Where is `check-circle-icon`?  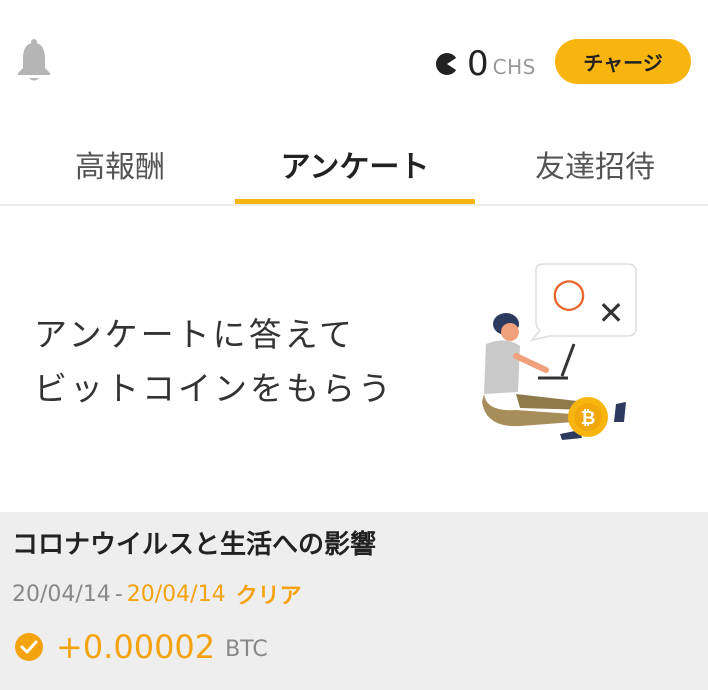
check-circle-icon is located at coordinates (29, 647).